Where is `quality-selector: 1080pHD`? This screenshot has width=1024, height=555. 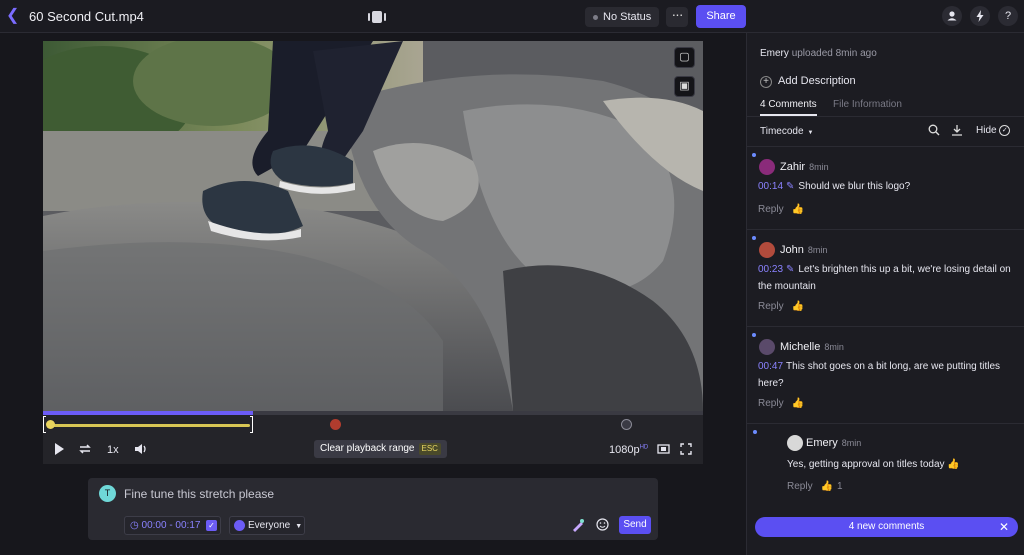 quality-selector: 1080pHD is located at coordinates (628, 450).